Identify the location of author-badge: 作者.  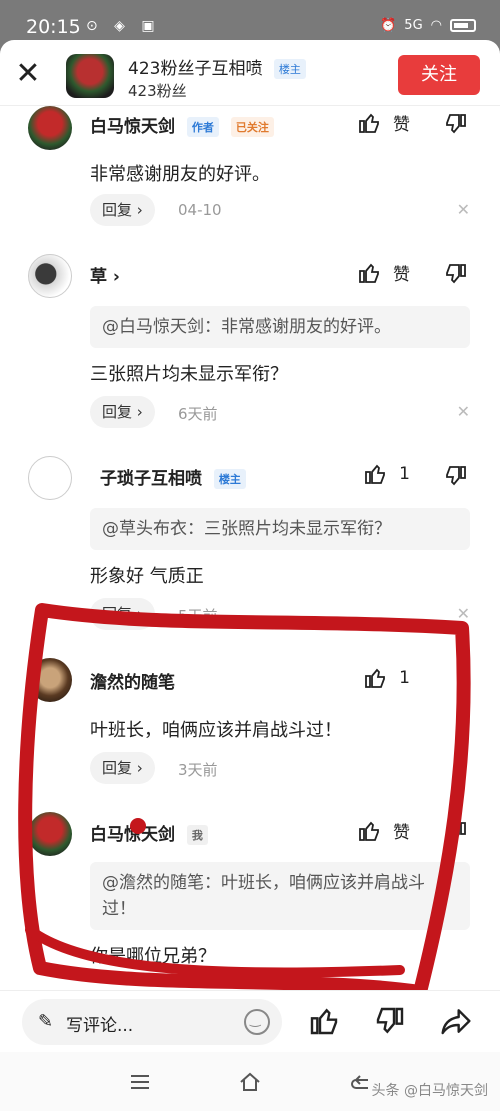
(202, 127).